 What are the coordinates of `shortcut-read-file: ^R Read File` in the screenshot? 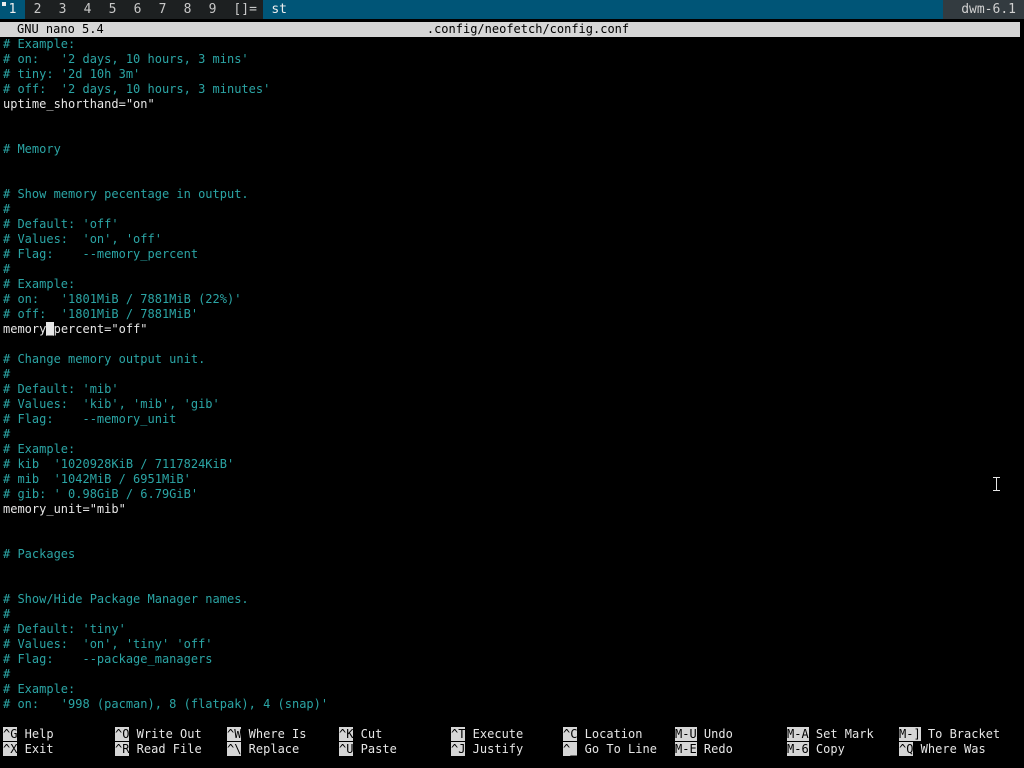 It's located at (158, 749).